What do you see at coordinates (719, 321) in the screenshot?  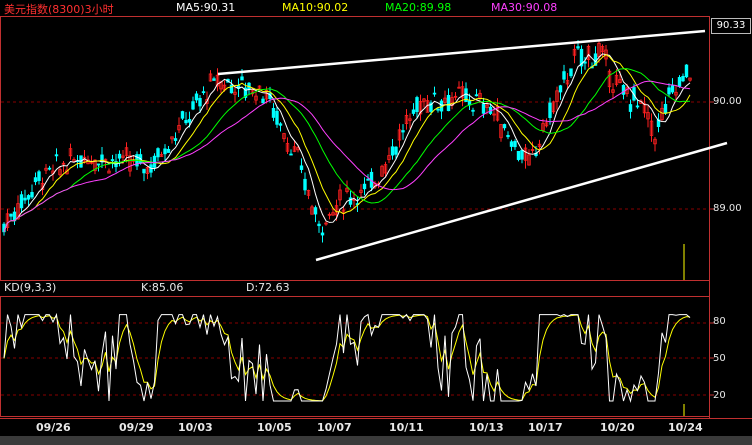 I see `kd-tick-80: 80` at bounding box center [719, 321].